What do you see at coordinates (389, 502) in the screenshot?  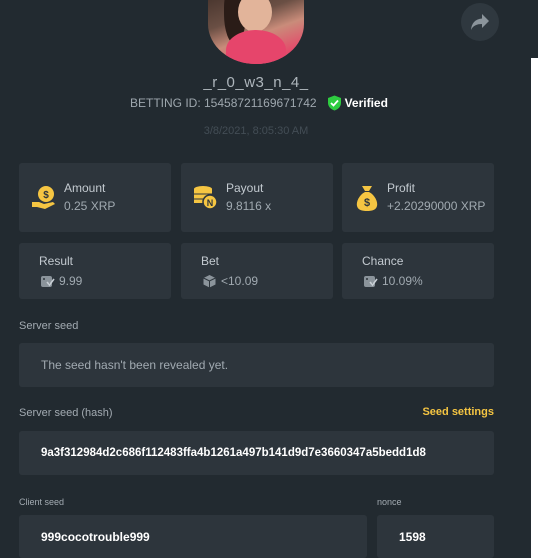 I see `nonce-label: nonce` at bounding box center [389, 502].